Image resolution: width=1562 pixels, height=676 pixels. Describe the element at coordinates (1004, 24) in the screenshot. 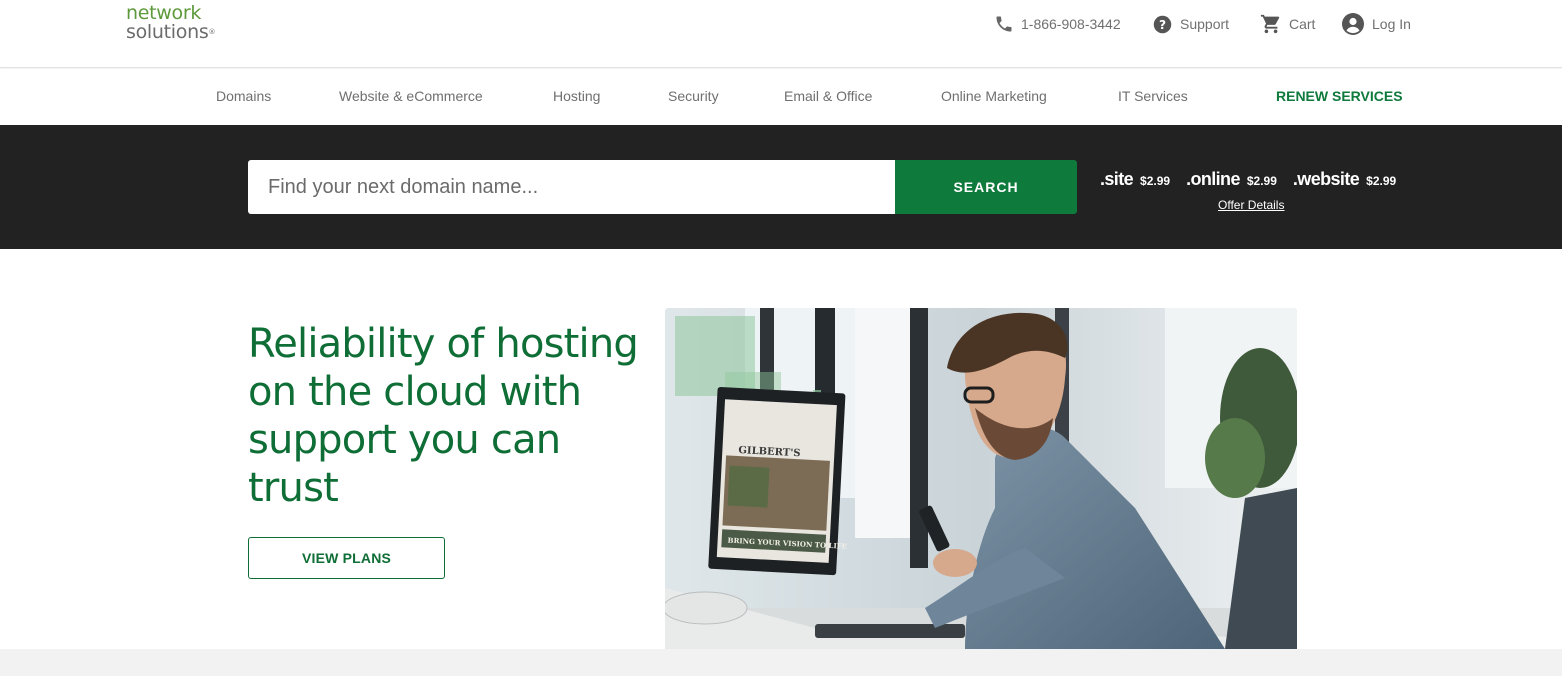

I see `phone-icon` at that location.